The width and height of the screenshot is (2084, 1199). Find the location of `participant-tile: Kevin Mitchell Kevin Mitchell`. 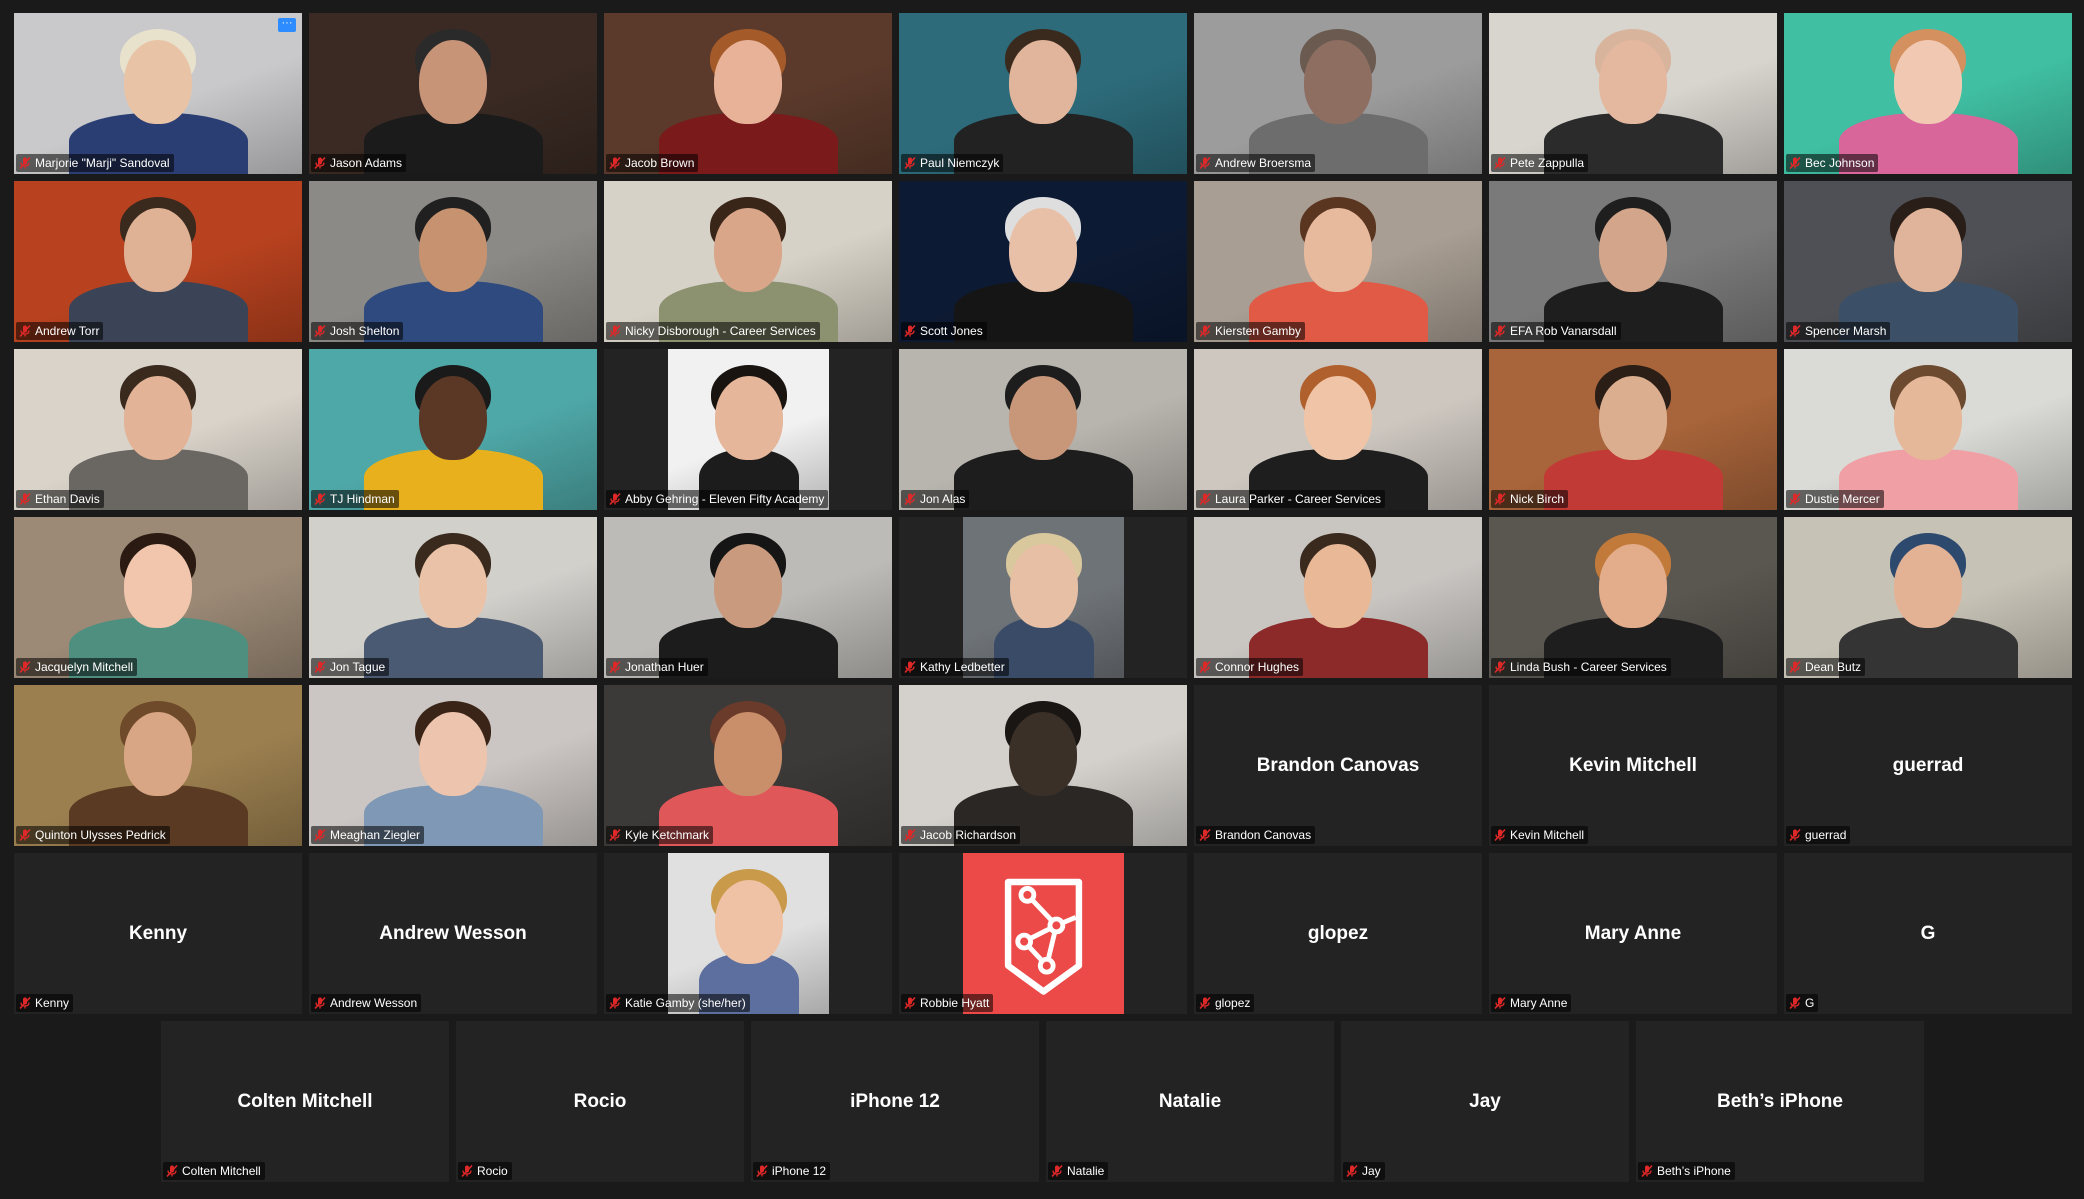

participant-tile: Kevin Mitchell Kevin Mitchell is located at coordinates (1633, 765).